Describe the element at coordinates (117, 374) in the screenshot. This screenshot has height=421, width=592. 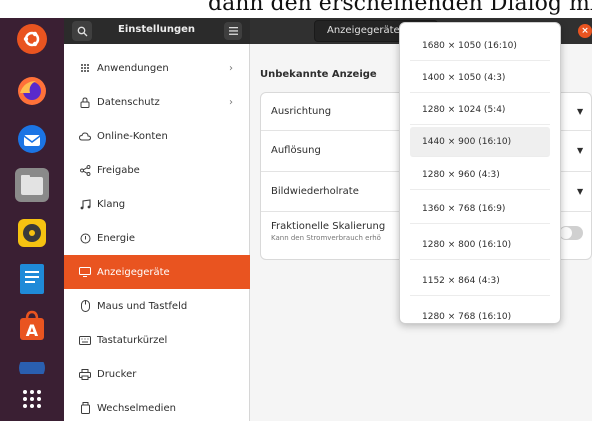
I see `sidebar-item-label: Drucker` at that location.